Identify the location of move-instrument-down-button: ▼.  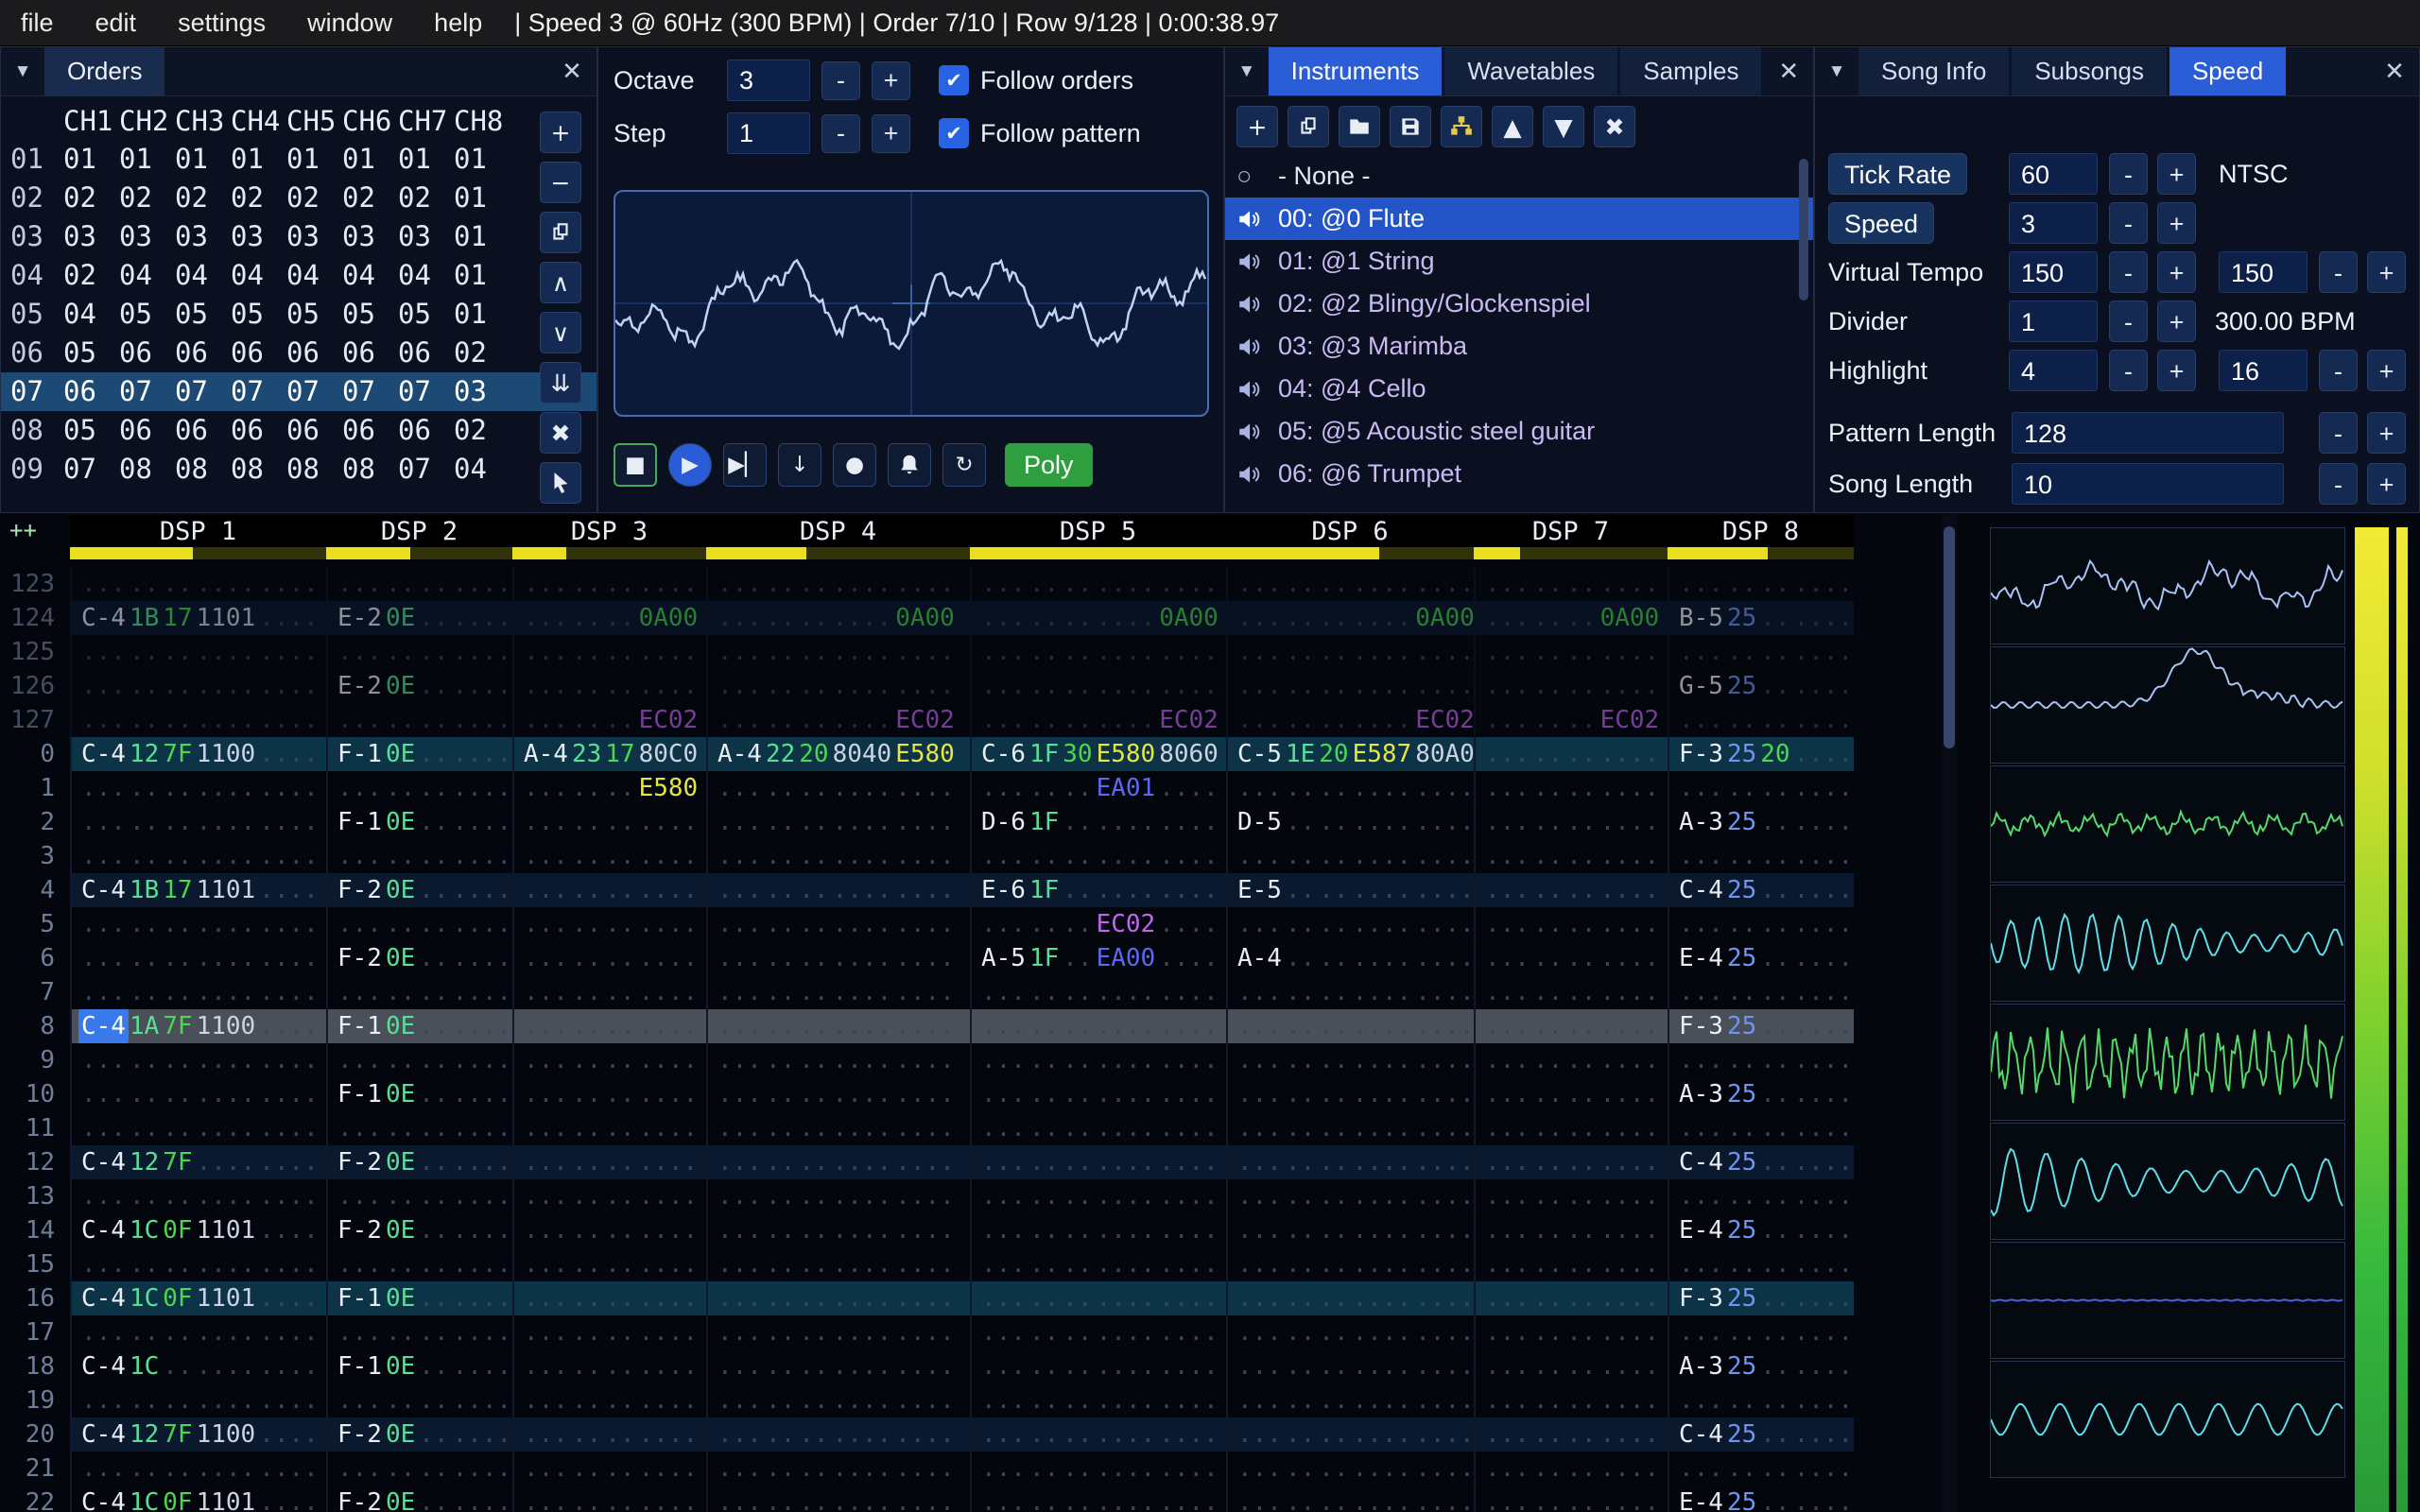
(1563, 126).